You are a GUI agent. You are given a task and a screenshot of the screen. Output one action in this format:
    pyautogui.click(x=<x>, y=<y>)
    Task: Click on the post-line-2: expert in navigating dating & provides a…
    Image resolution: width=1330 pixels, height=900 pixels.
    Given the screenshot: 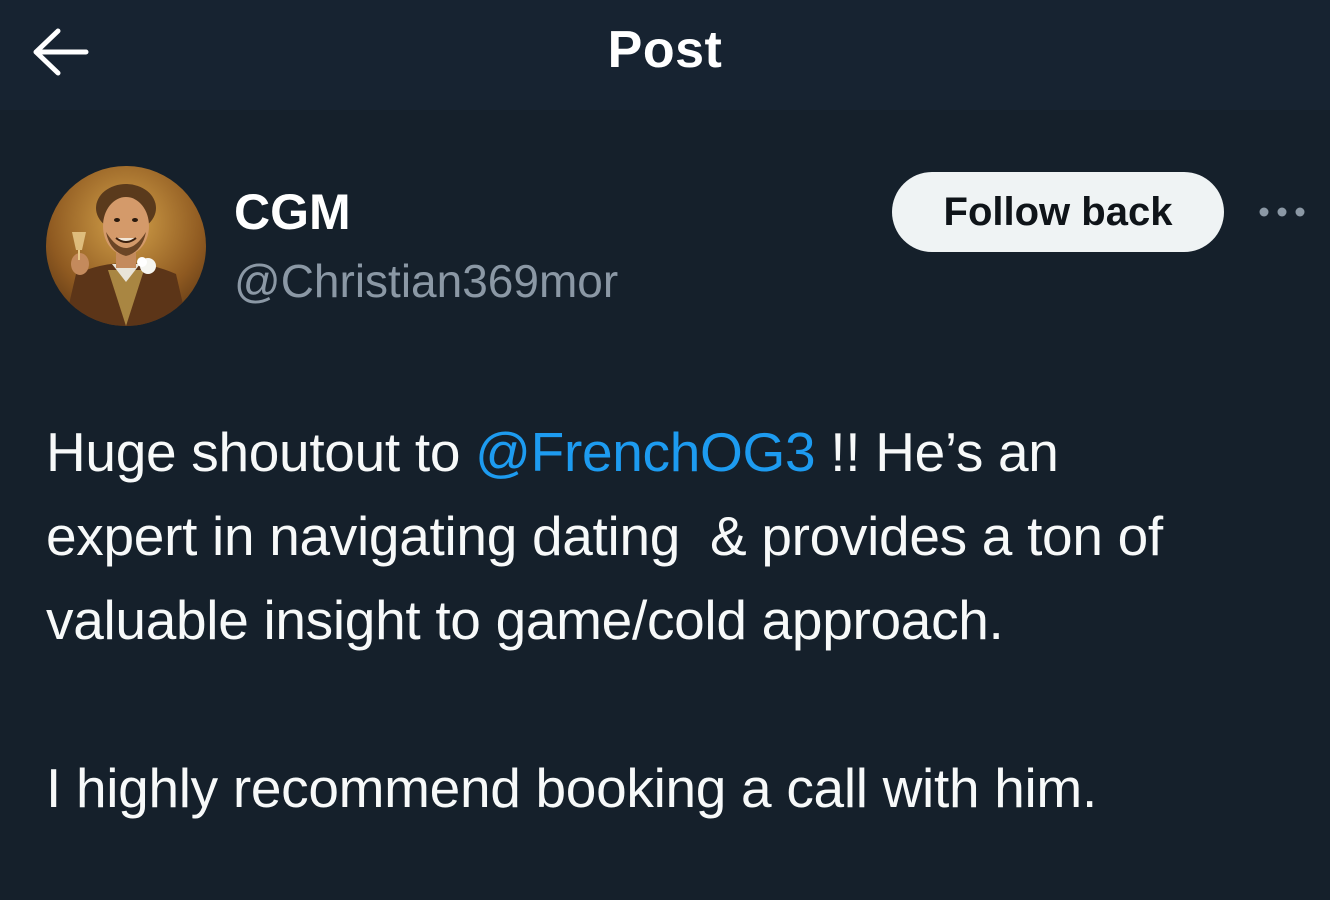 What is the action you would take?
    pyautogui.click(x=604, y=536)
    